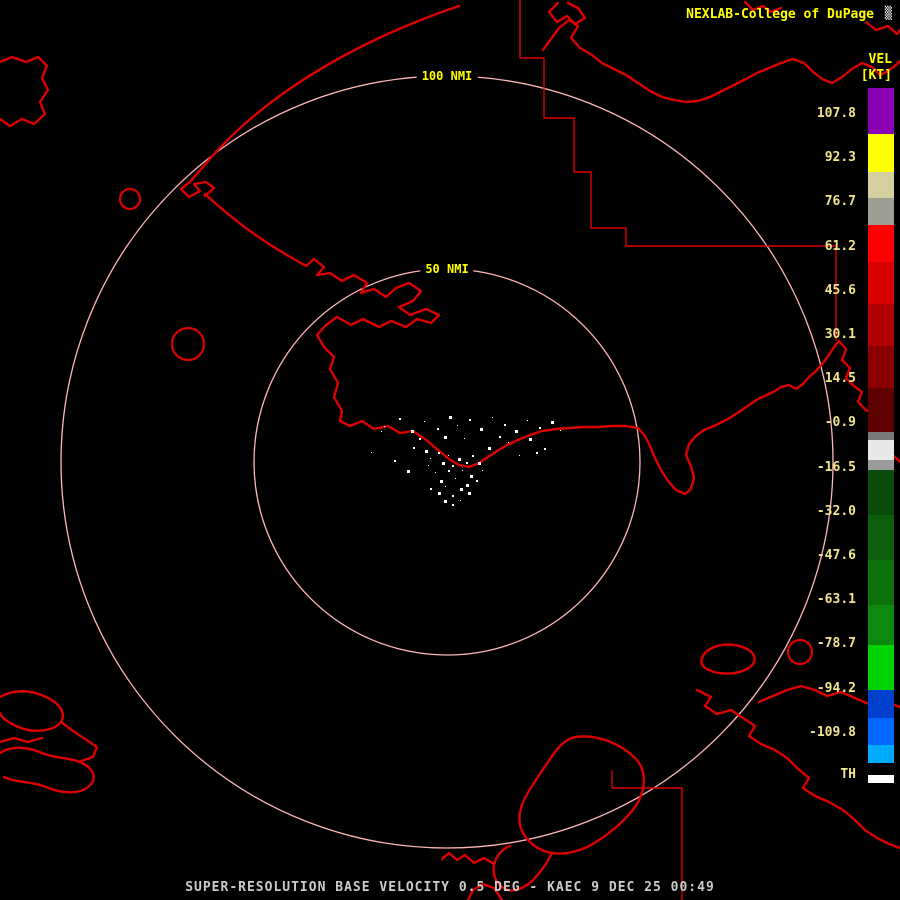 The image size is (900, 900). Describe the element at coordinates (447, 269) in the screenshot. I see `range-ring-label: 50 NMI` at that location.